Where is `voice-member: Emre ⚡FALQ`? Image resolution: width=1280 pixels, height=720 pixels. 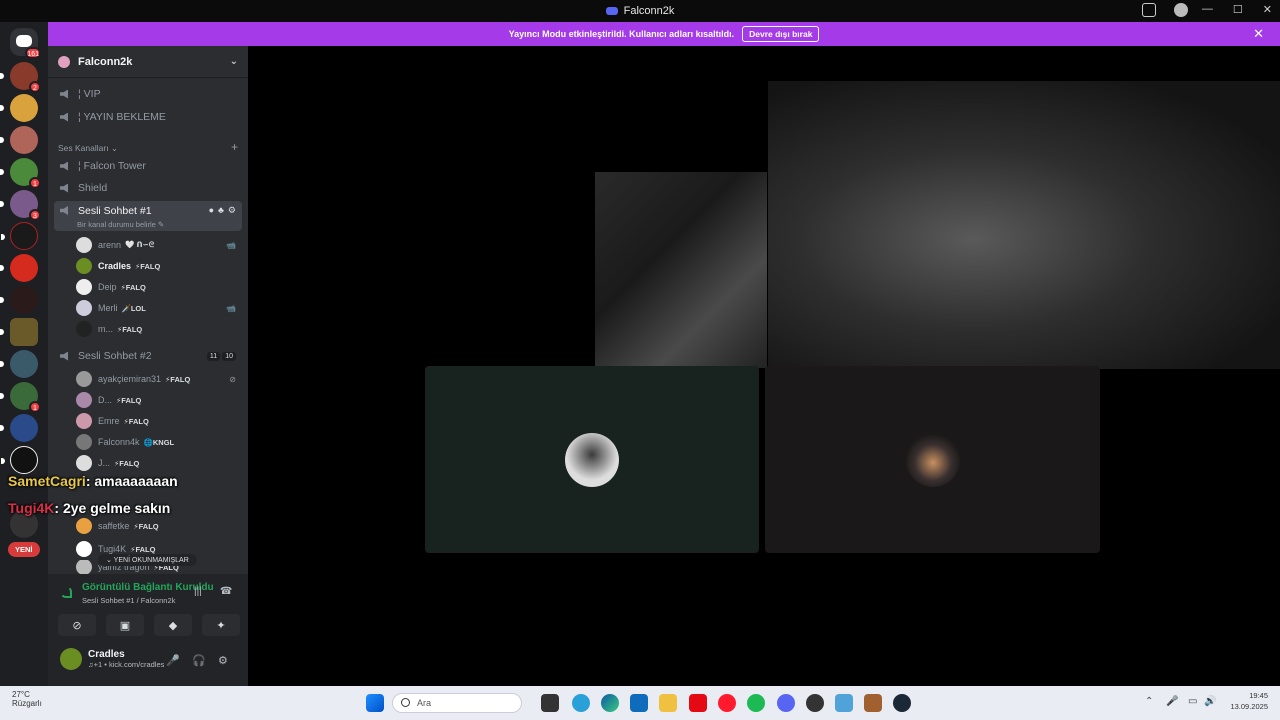
voice-member: Emre ⚡FALQ is located at coordinates (159, 421).